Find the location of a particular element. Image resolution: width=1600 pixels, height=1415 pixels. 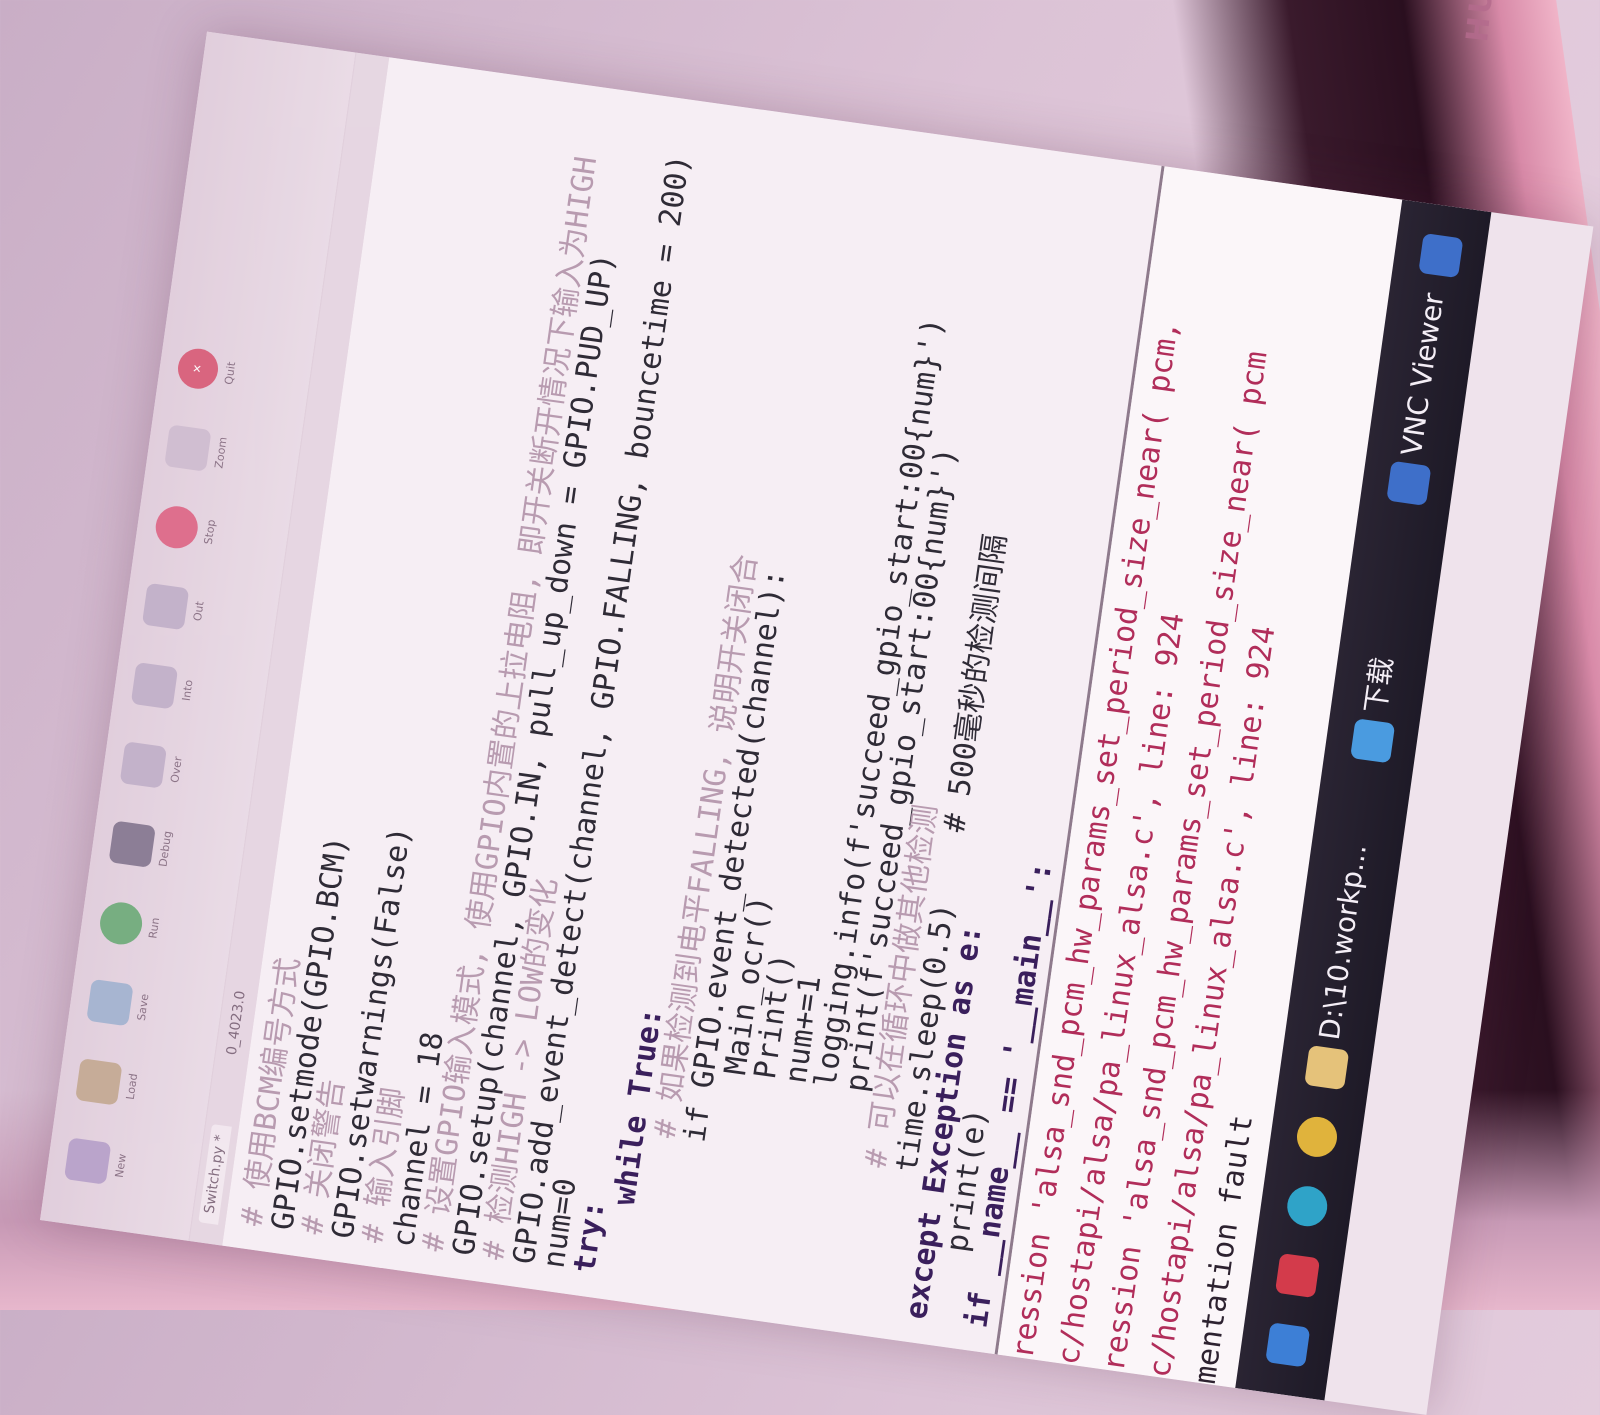

download-arrow-icon is located at coordinates (1373, 741).